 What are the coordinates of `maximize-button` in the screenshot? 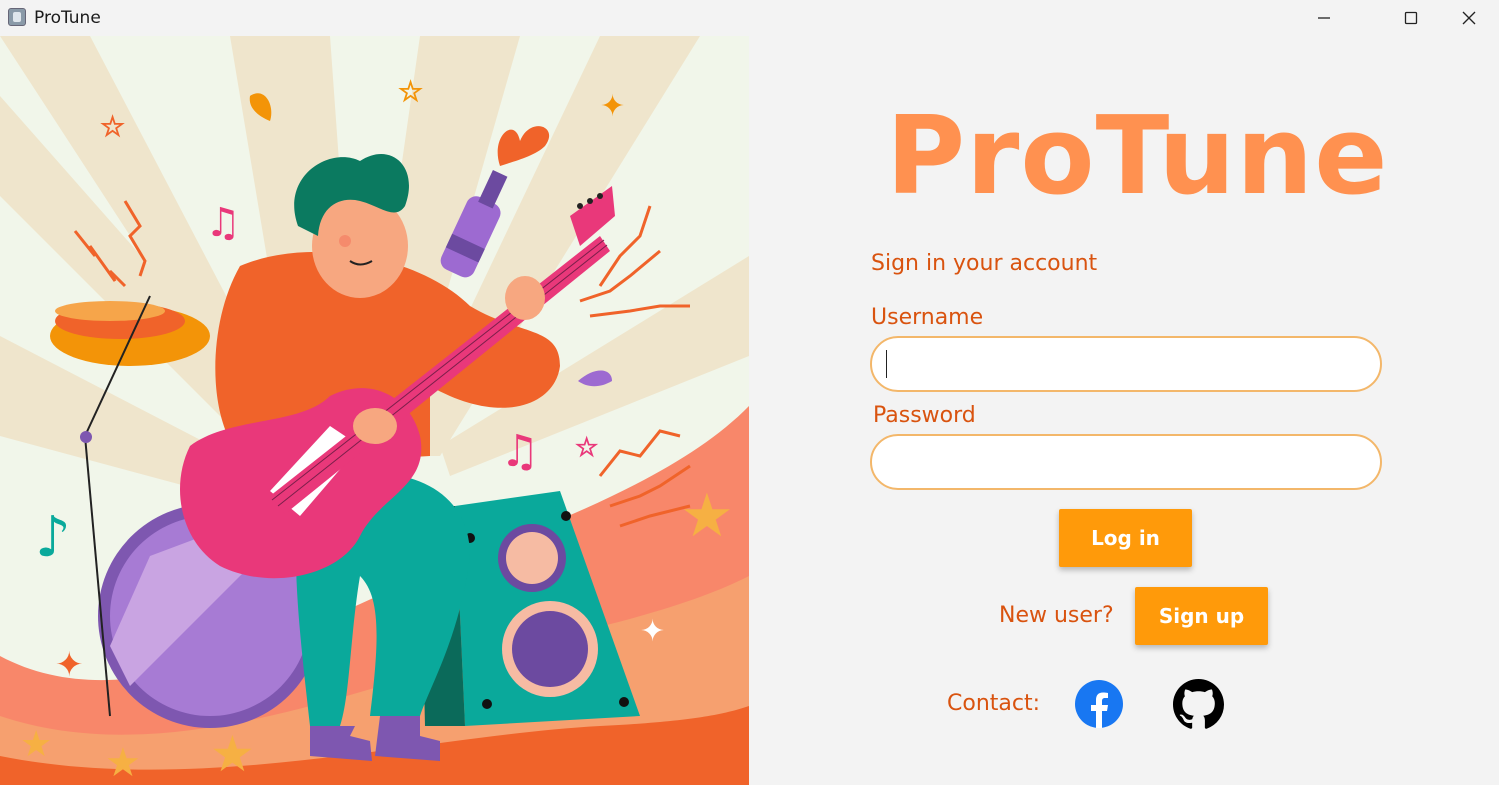 It's located at (1411, 18).